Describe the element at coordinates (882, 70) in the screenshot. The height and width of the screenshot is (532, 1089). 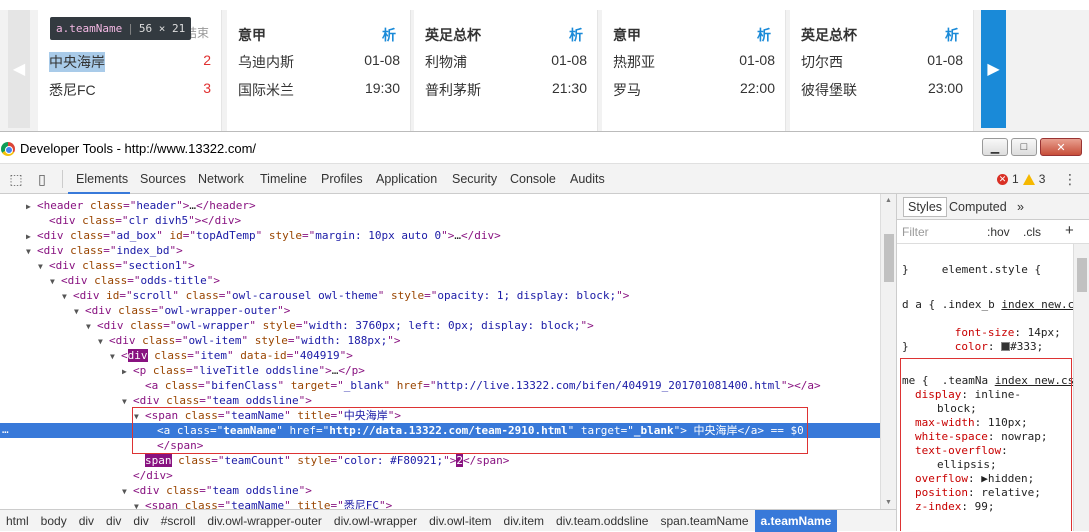
I see `match-card: 英足总杯 析 切尔西 01-08 彼得堡联 23:00` at that location.